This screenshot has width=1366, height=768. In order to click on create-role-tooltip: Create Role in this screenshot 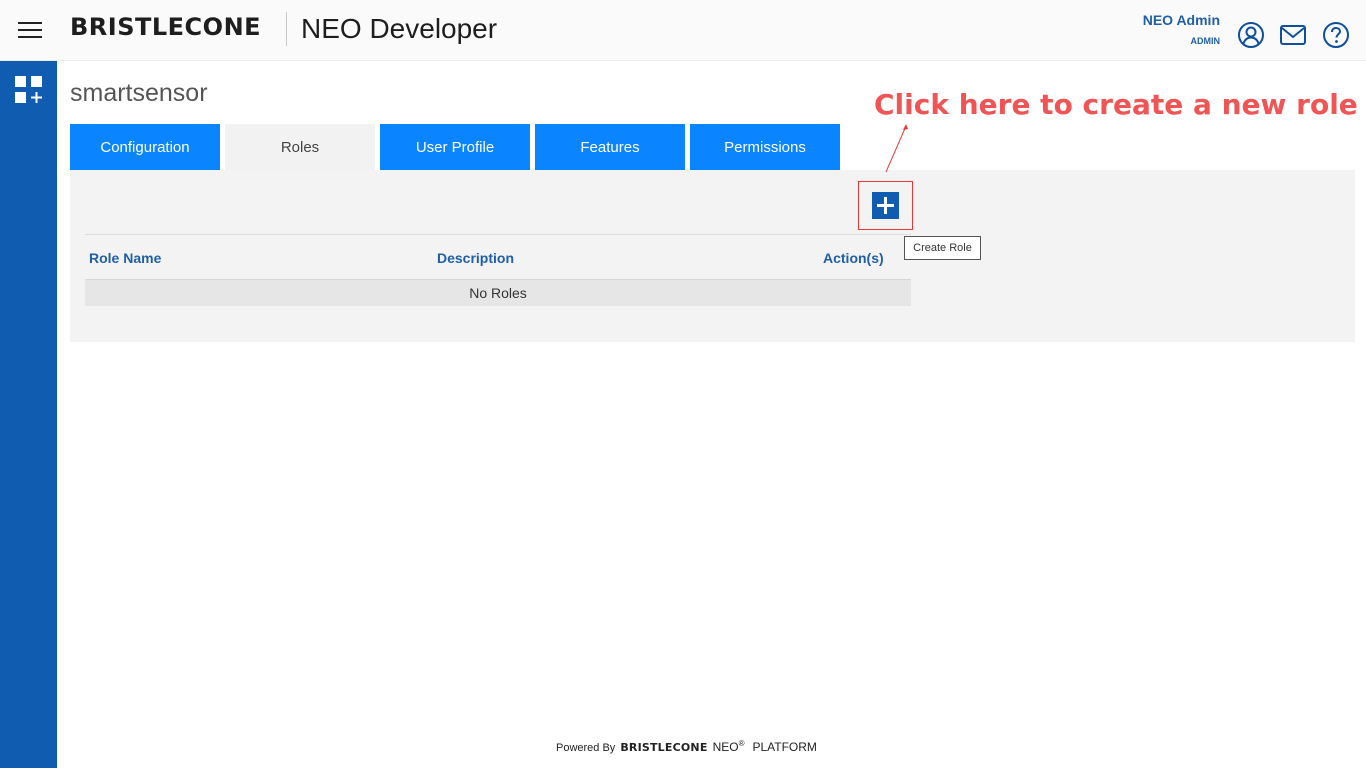, I will do `click(942, 248)`.